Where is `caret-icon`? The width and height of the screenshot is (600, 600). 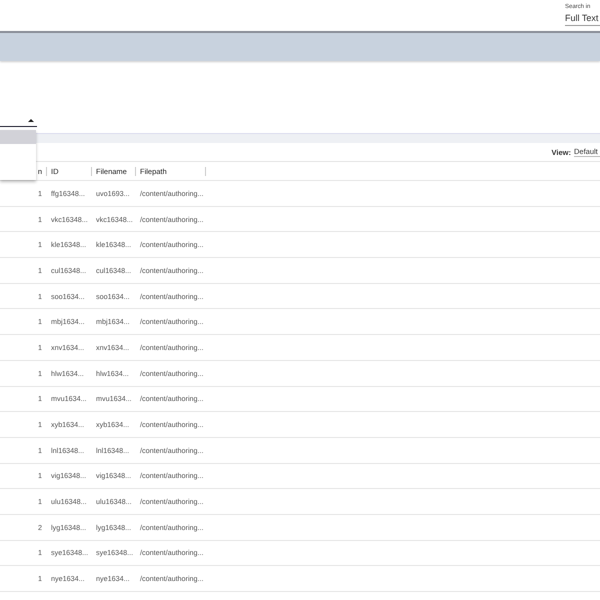 caret-icon is located at coordinates (31, 120).